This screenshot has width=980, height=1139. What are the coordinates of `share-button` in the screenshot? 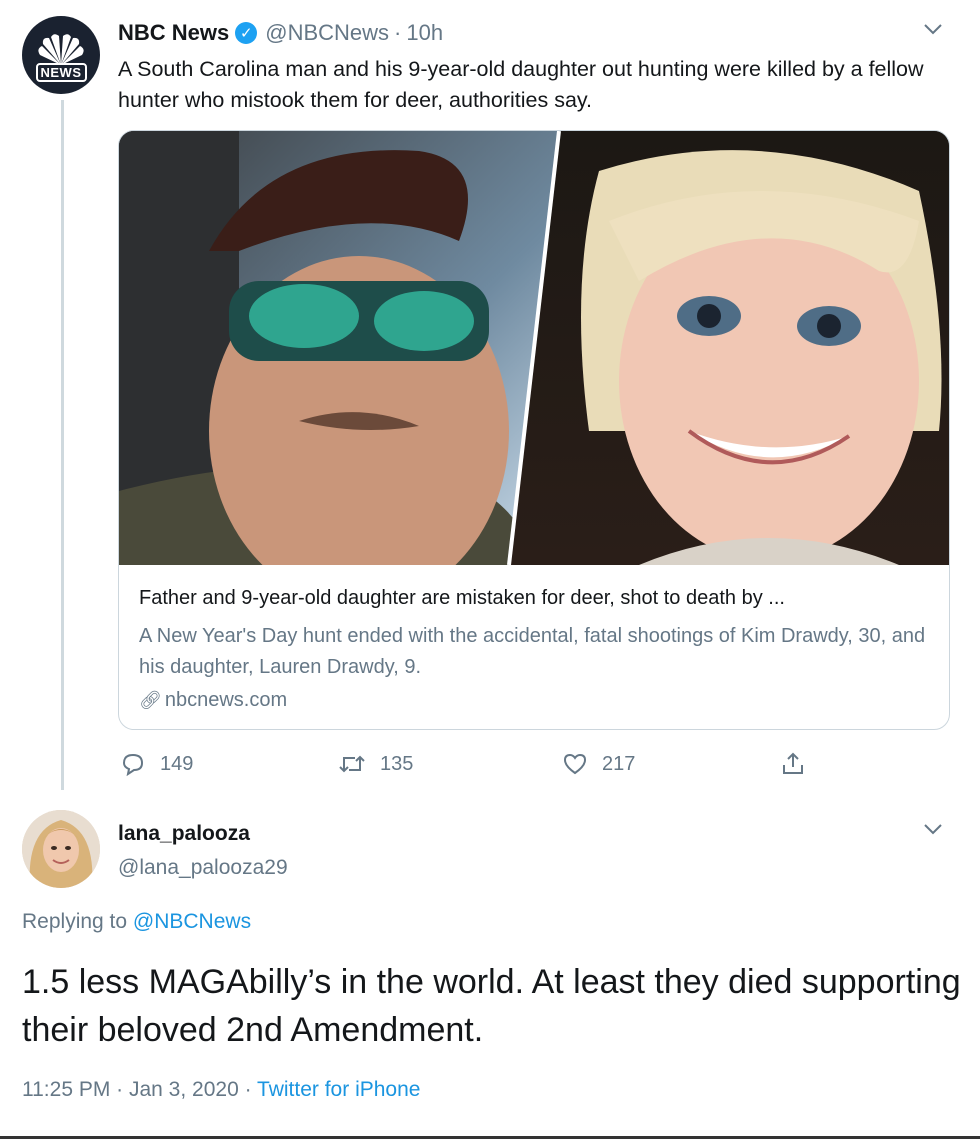 It's located at (800, 764).